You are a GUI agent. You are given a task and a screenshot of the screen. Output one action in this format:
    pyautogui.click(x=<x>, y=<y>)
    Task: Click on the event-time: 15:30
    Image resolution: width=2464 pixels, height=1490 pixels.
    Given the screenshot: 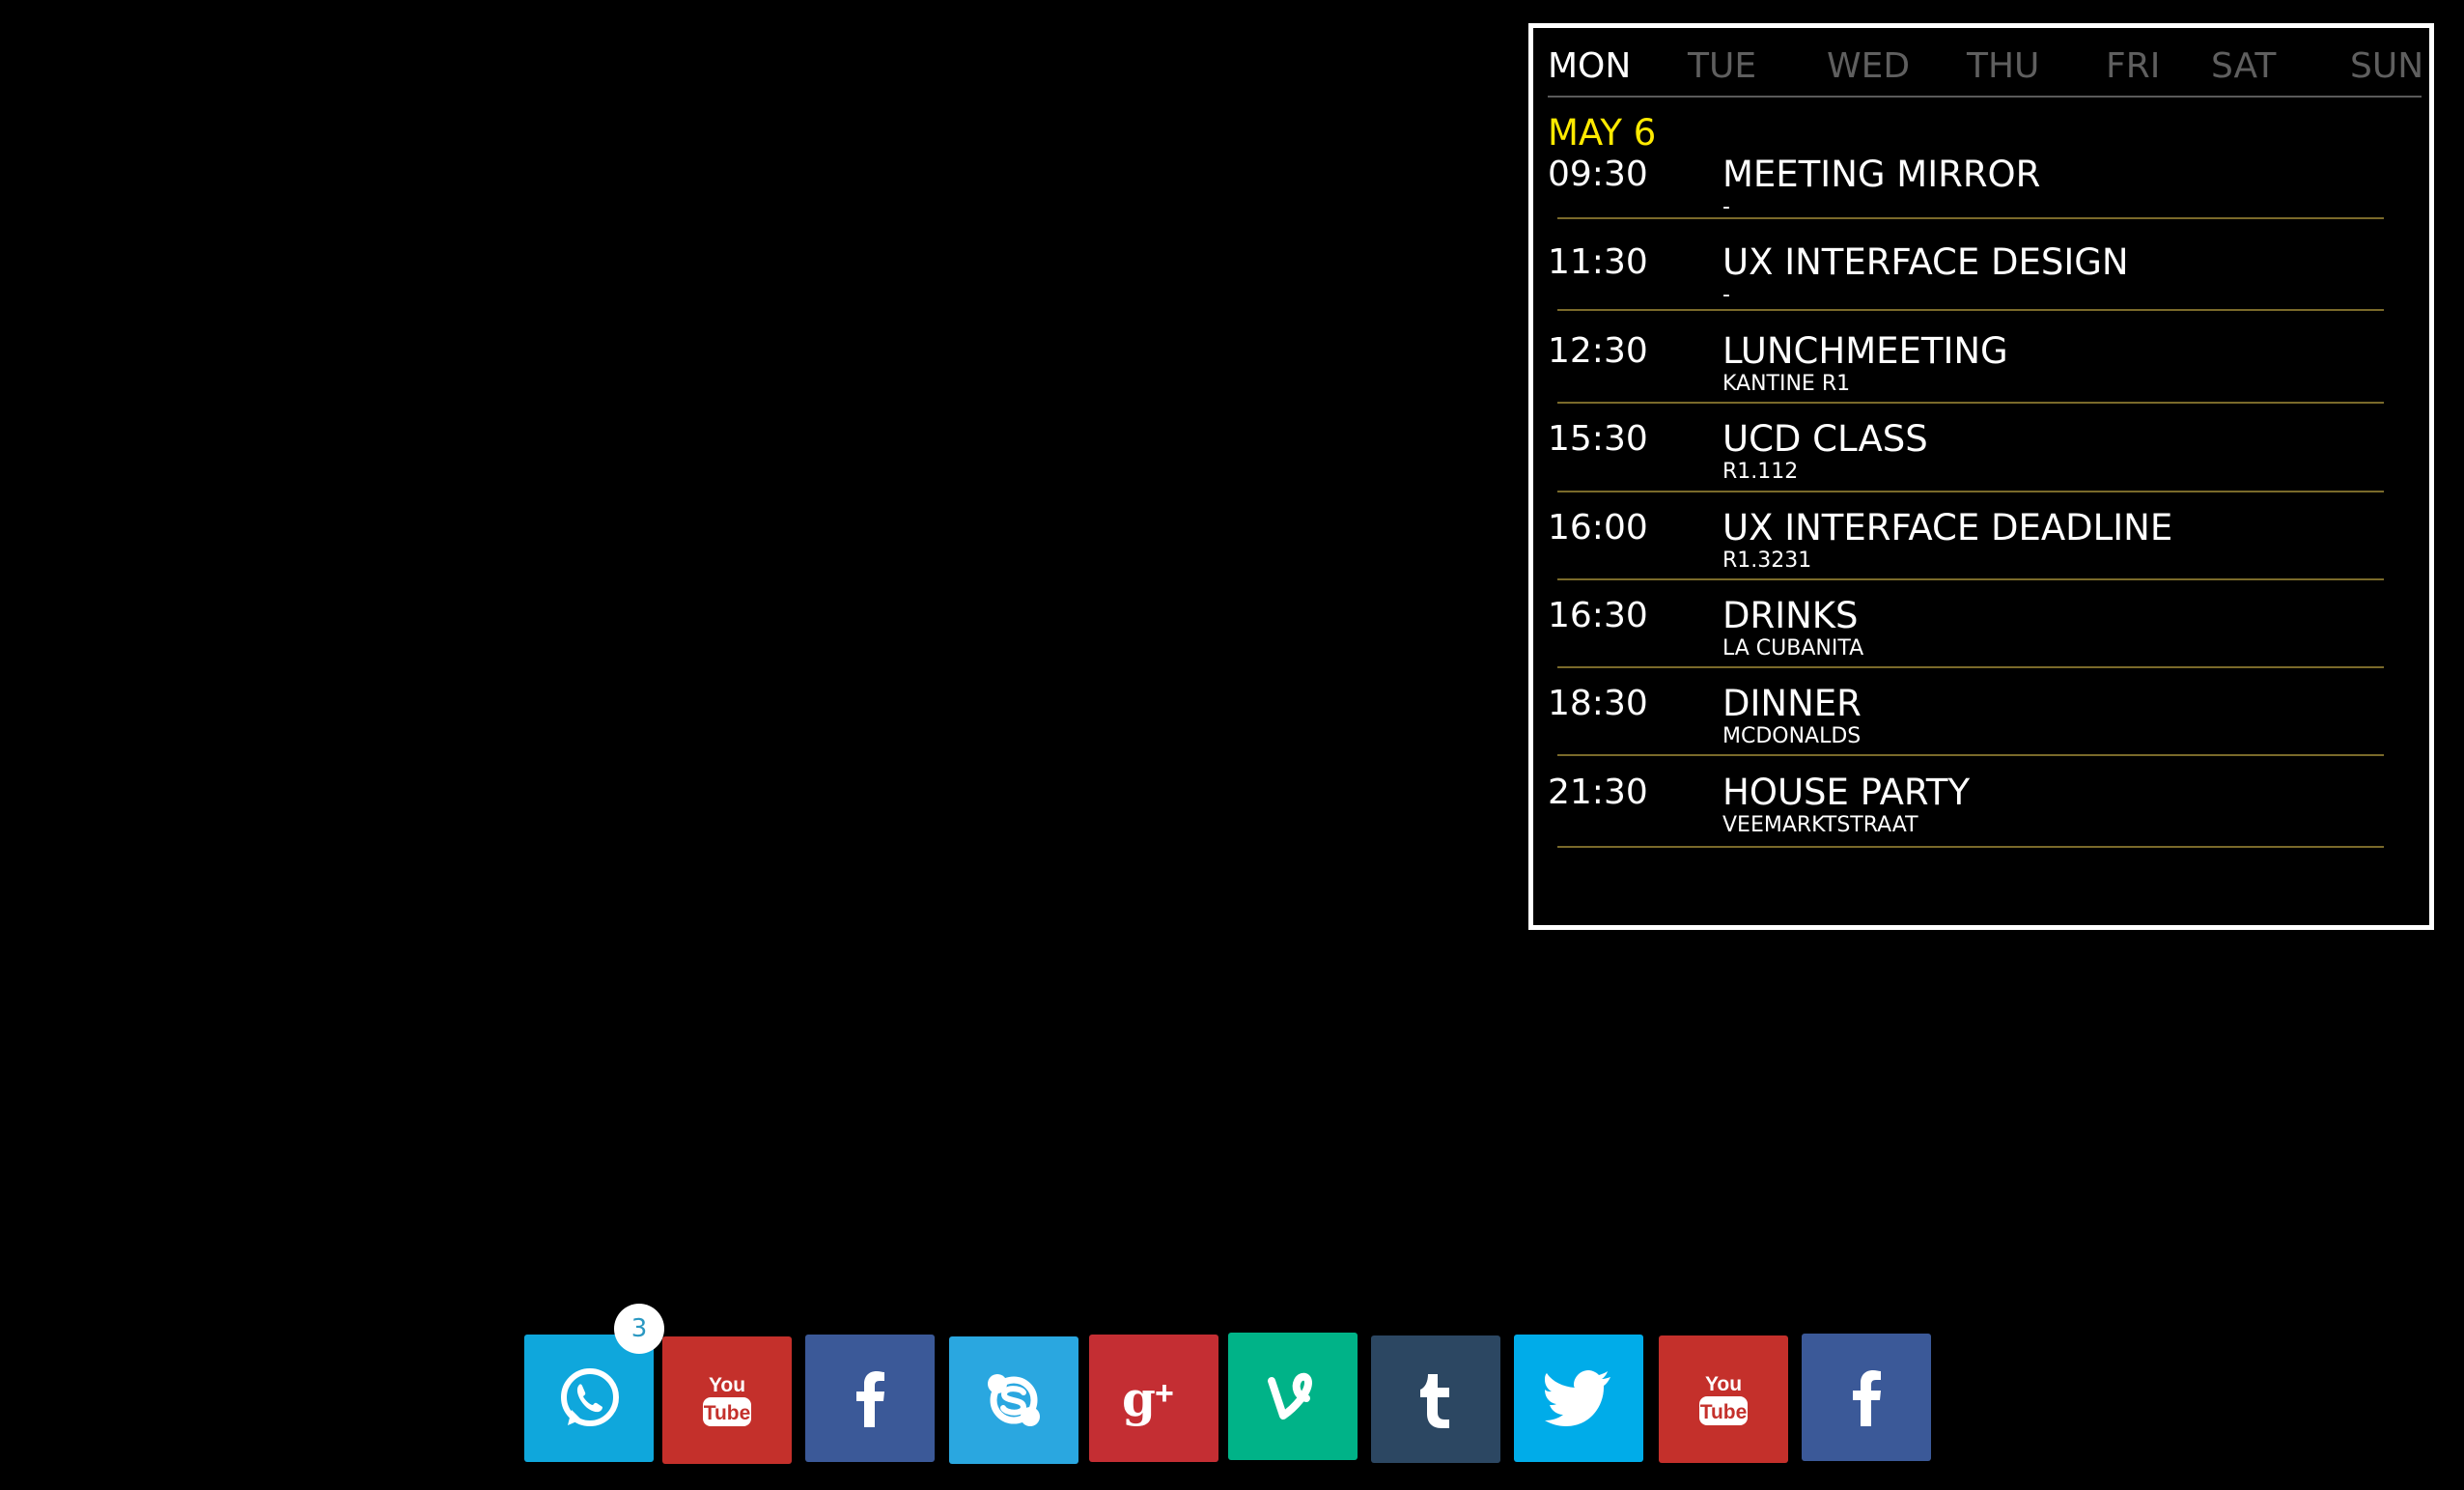 What is the action you would take?
    pyautogui.click(x=1598, y=439)
    